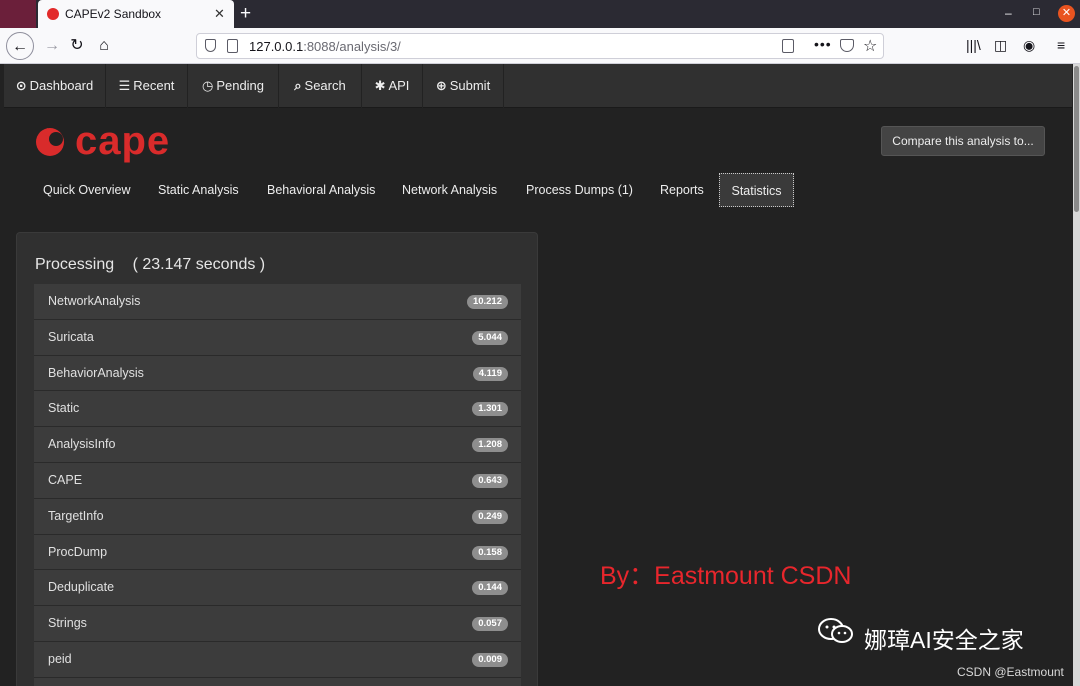  Describe the element at coordinates (788, 46) in the screenshot. I see `reader-view-icon` at that location.